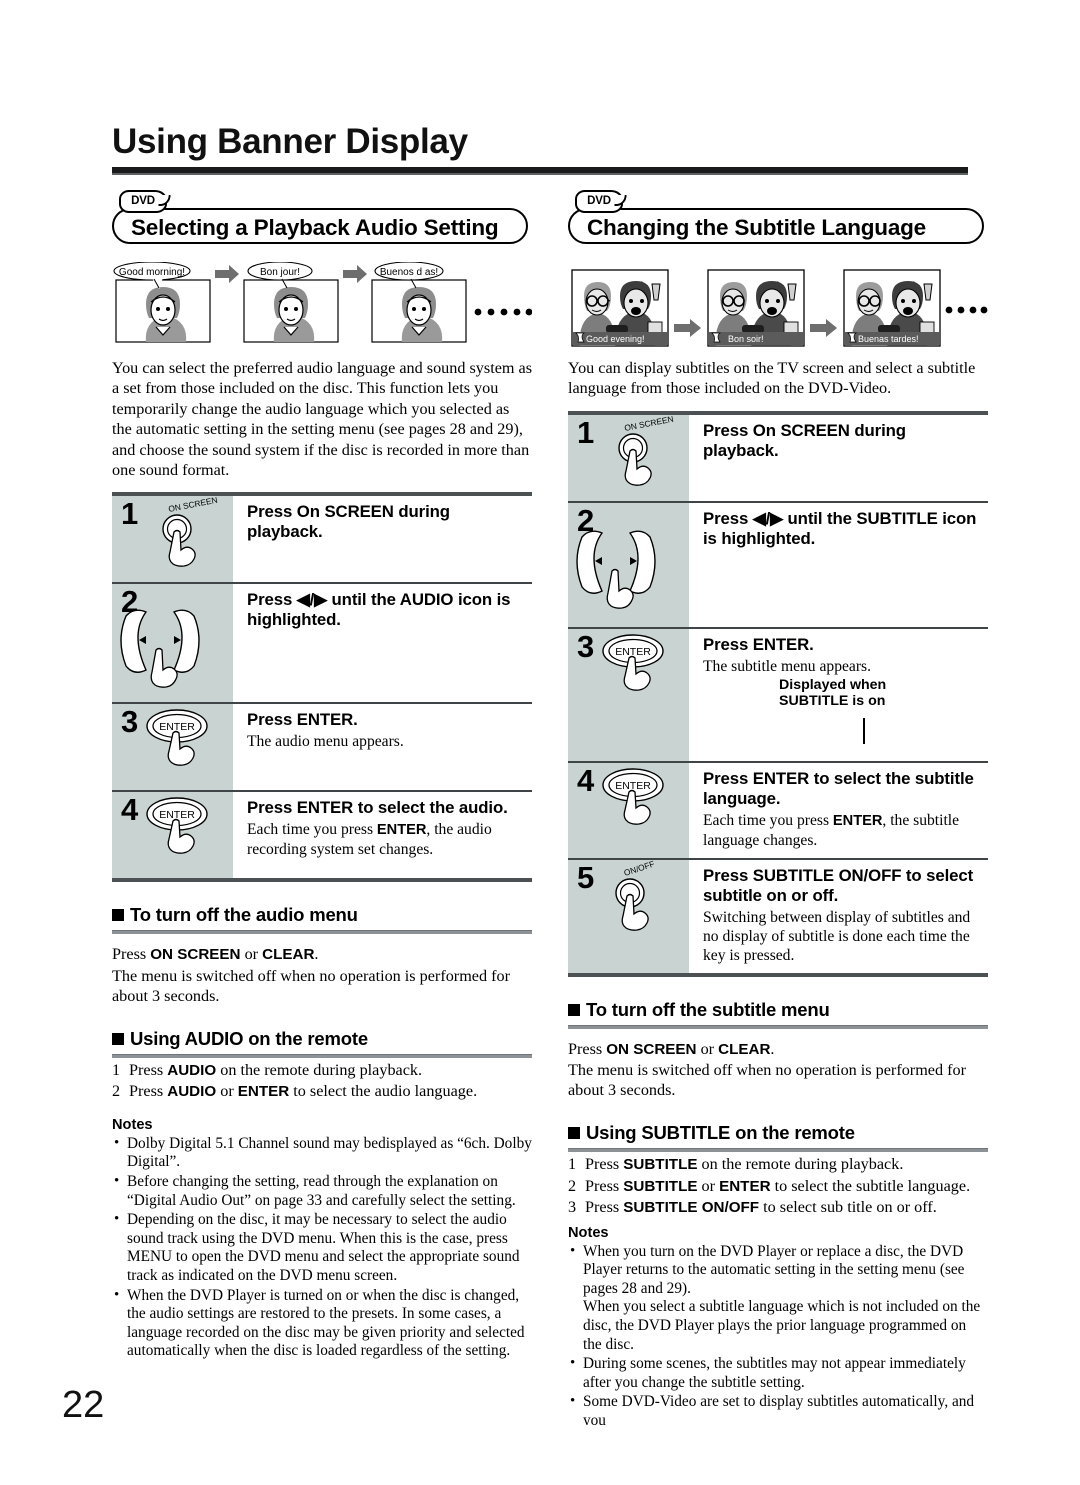 This screenshot has height=1485, width=1080. What do you see at coordinates (778, 1010) in the screenshot?
I see `subsection-heading: To turn off the subtitle menu` at bounding box center [778, 1010].